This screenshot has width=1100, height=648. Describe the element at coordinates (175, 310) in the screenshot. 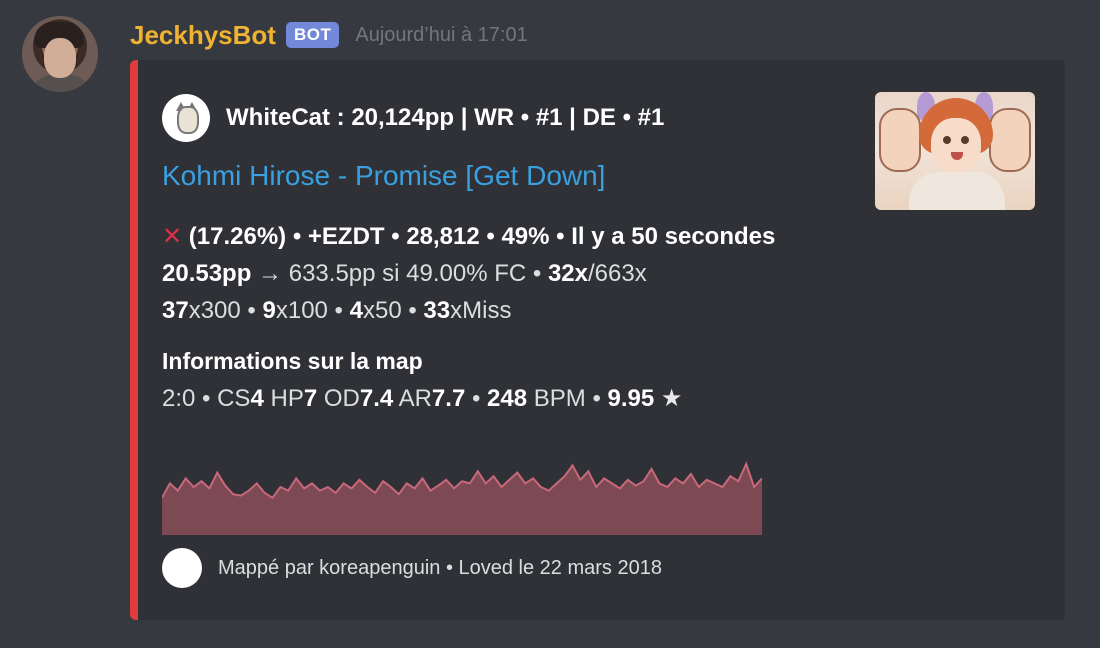

I see `count-300: 37` at that location.